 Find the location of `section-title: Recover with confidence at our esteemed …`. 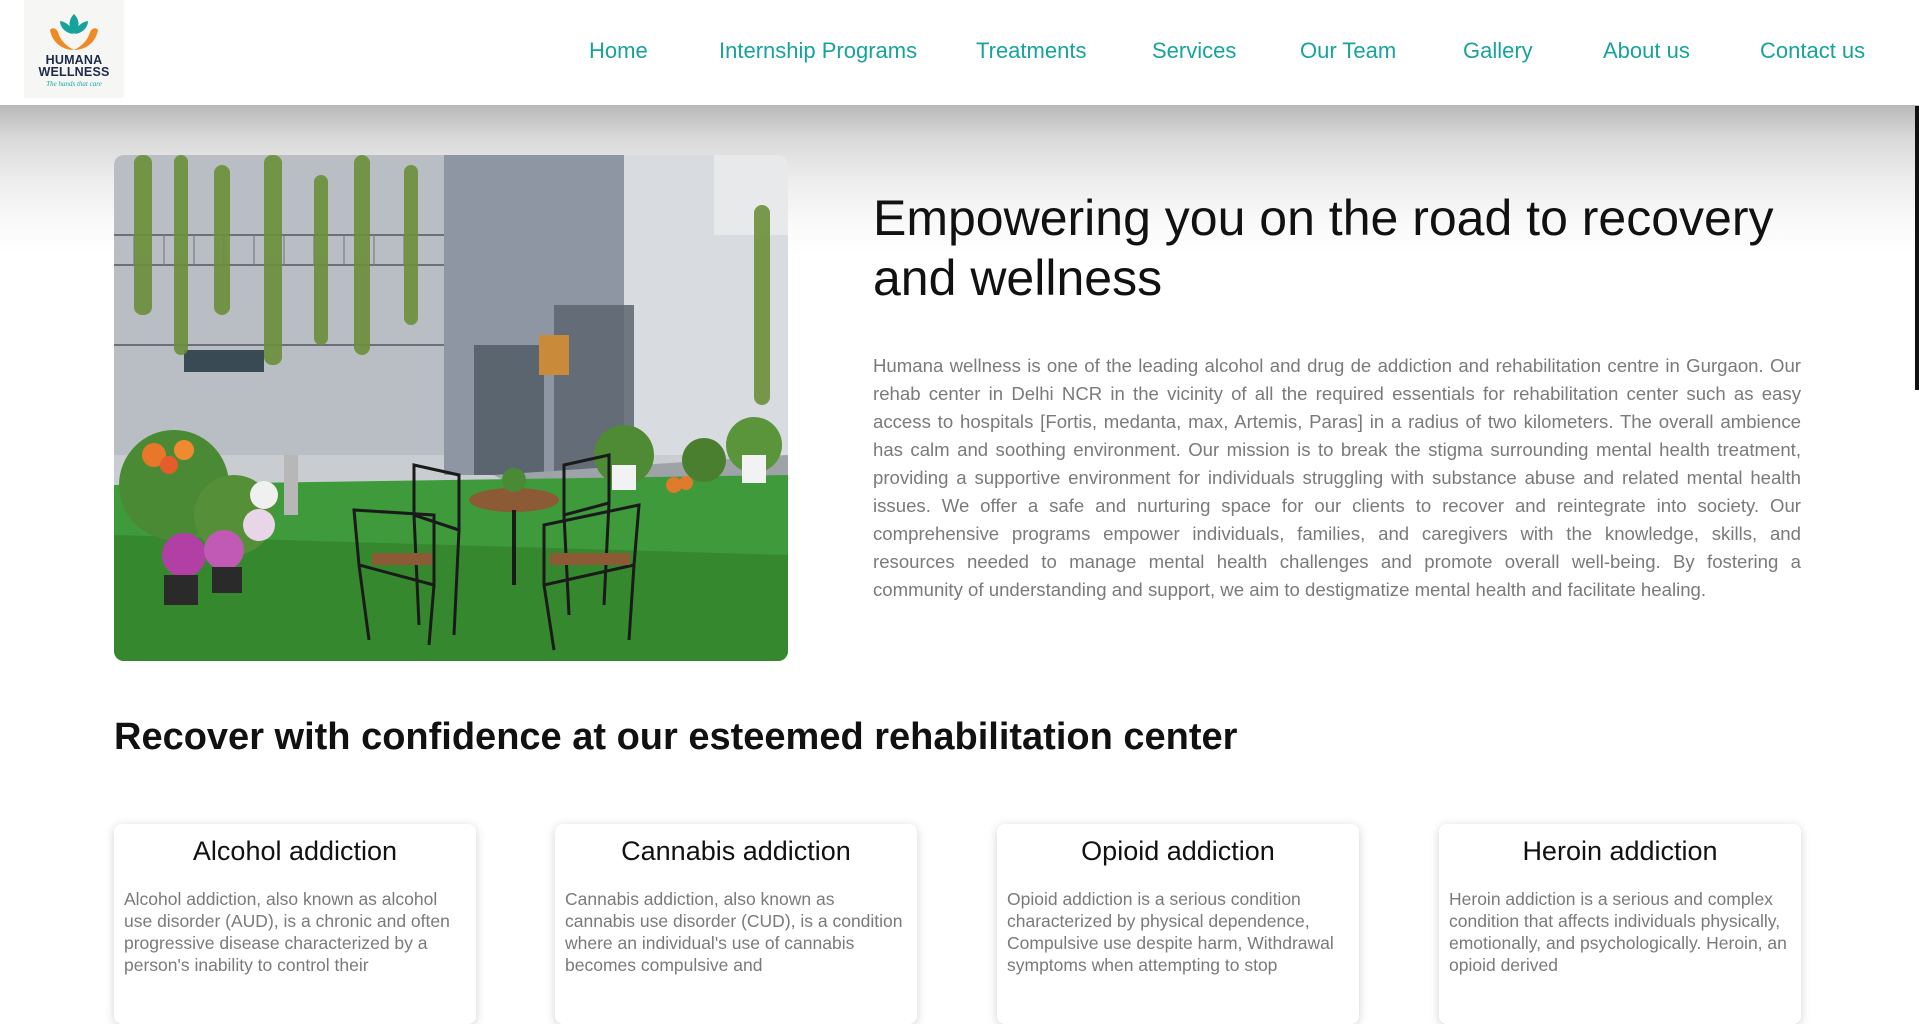

section-title: Recover with confidence at our esteemed … is located at coordinates (676, 737).